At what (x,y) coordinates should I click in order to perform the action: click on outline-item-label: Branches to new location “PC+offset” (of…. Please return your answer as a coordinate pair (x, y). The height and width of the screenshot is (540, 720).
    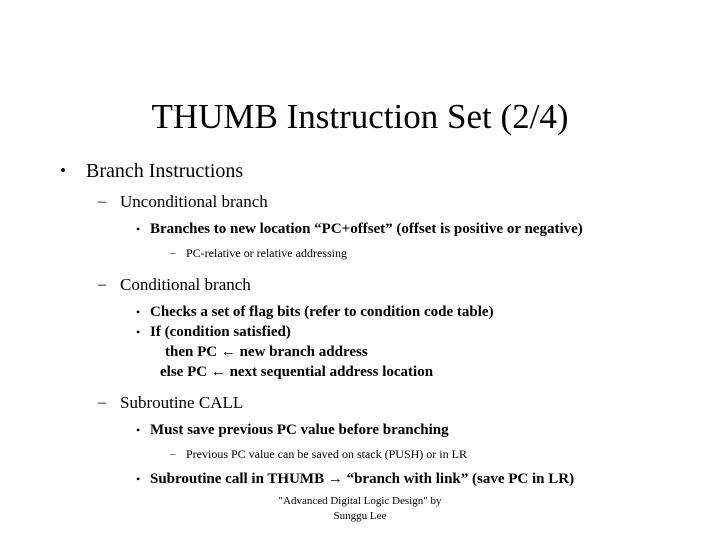
    Looking at the image, I should click on (366, 229).